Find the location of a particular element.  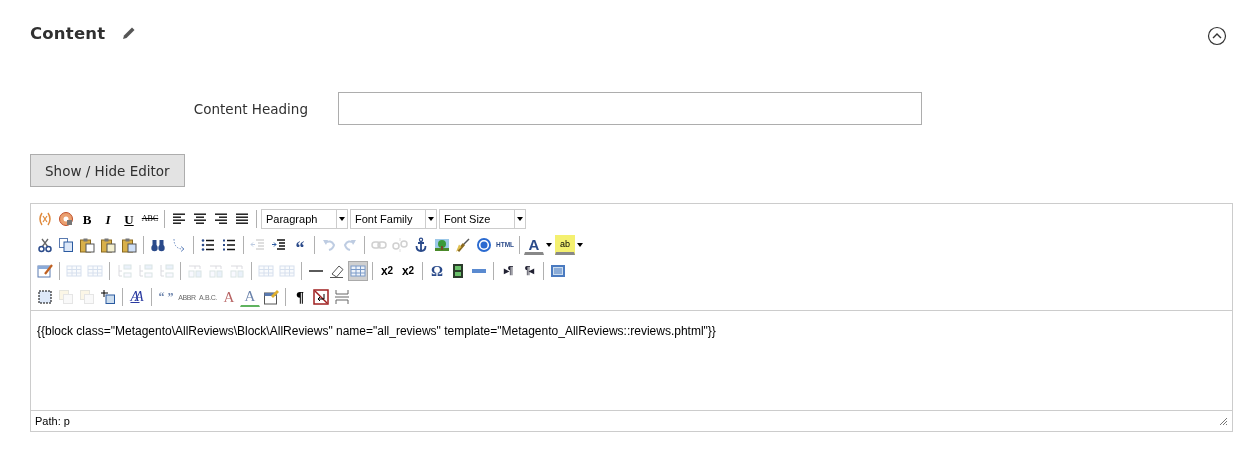

indent-icon is located at coordinates (279, 245).